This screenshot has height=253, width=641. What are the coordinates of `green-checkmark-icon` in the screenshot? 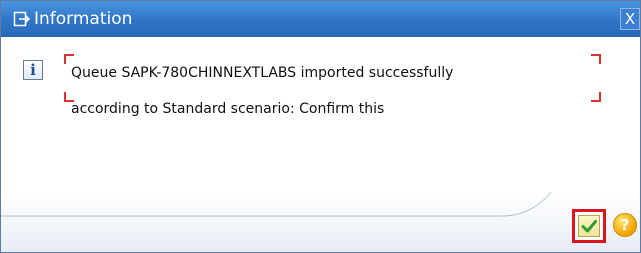 It's located at (589, 226).